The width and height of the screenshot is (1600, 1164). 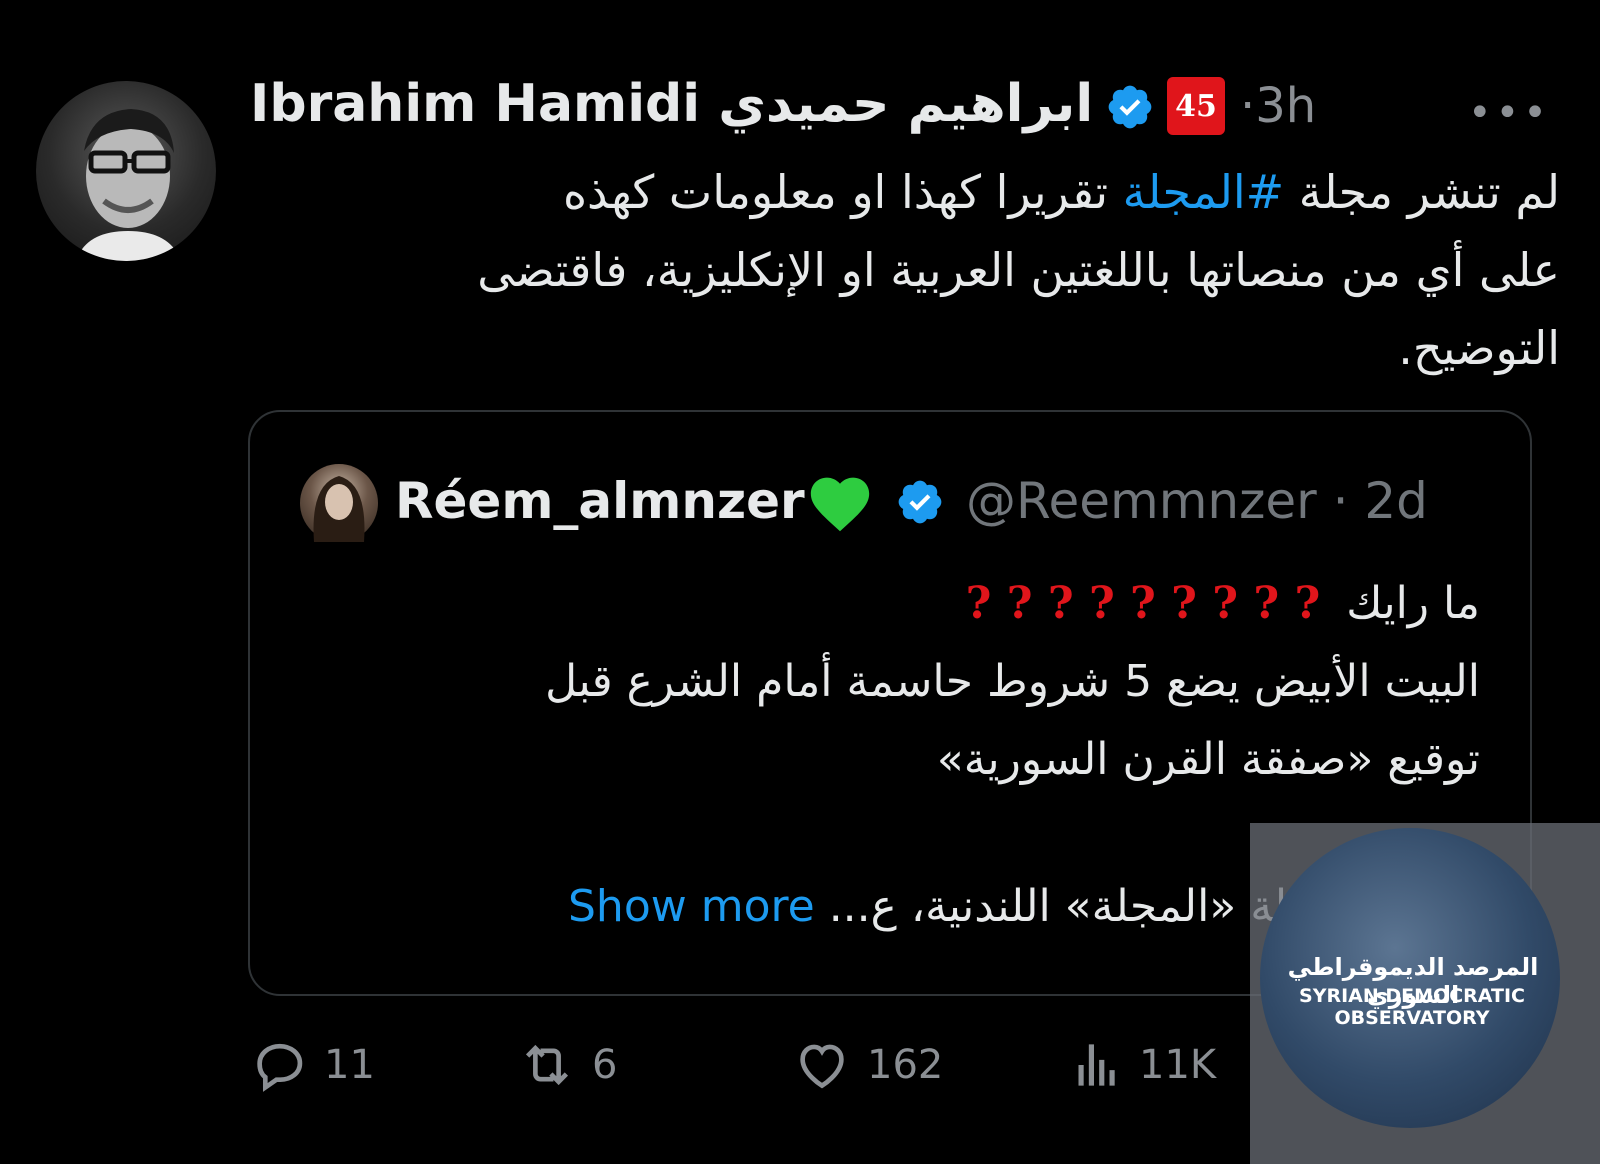 I want to click on reply-button: 11, so click(x=311, y=1065).